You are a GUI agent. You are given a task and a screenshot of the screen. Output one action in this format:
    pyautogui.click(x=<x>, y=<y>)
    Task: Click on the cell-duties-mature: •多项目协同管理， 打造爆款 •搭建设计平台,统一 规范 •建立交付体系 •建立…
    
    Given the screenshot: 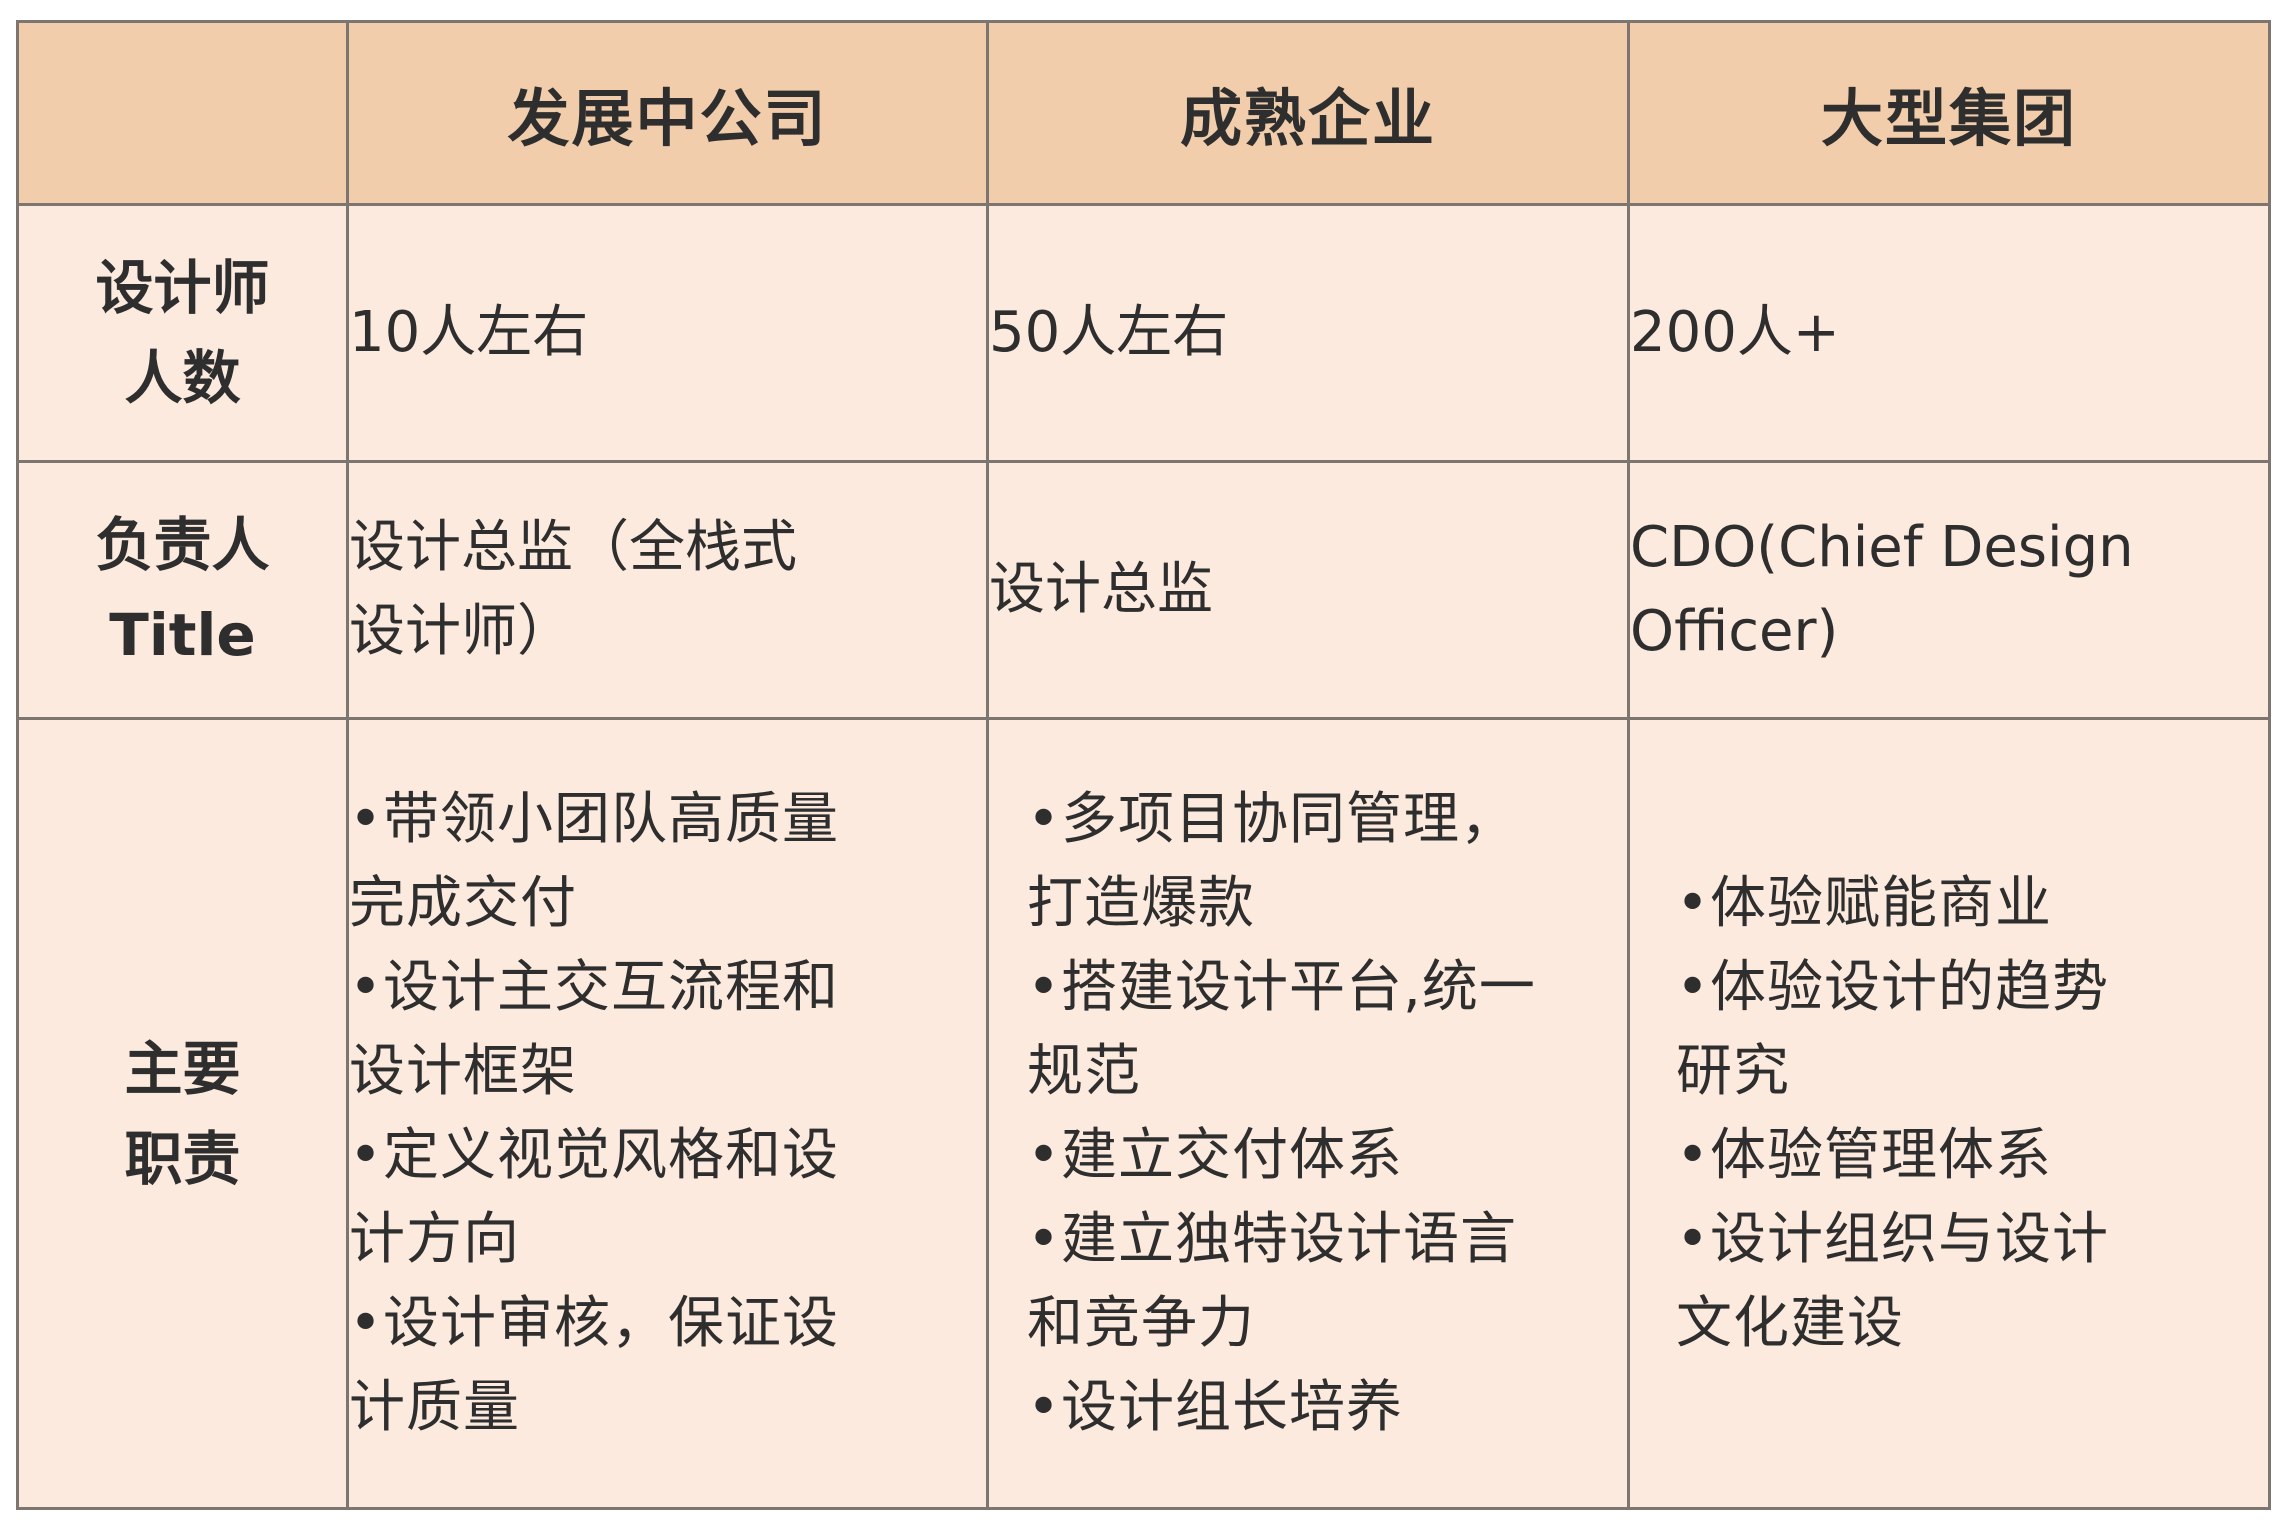 What is the action you would take?
    pyautogui.click(x=1308, y=1113)
    